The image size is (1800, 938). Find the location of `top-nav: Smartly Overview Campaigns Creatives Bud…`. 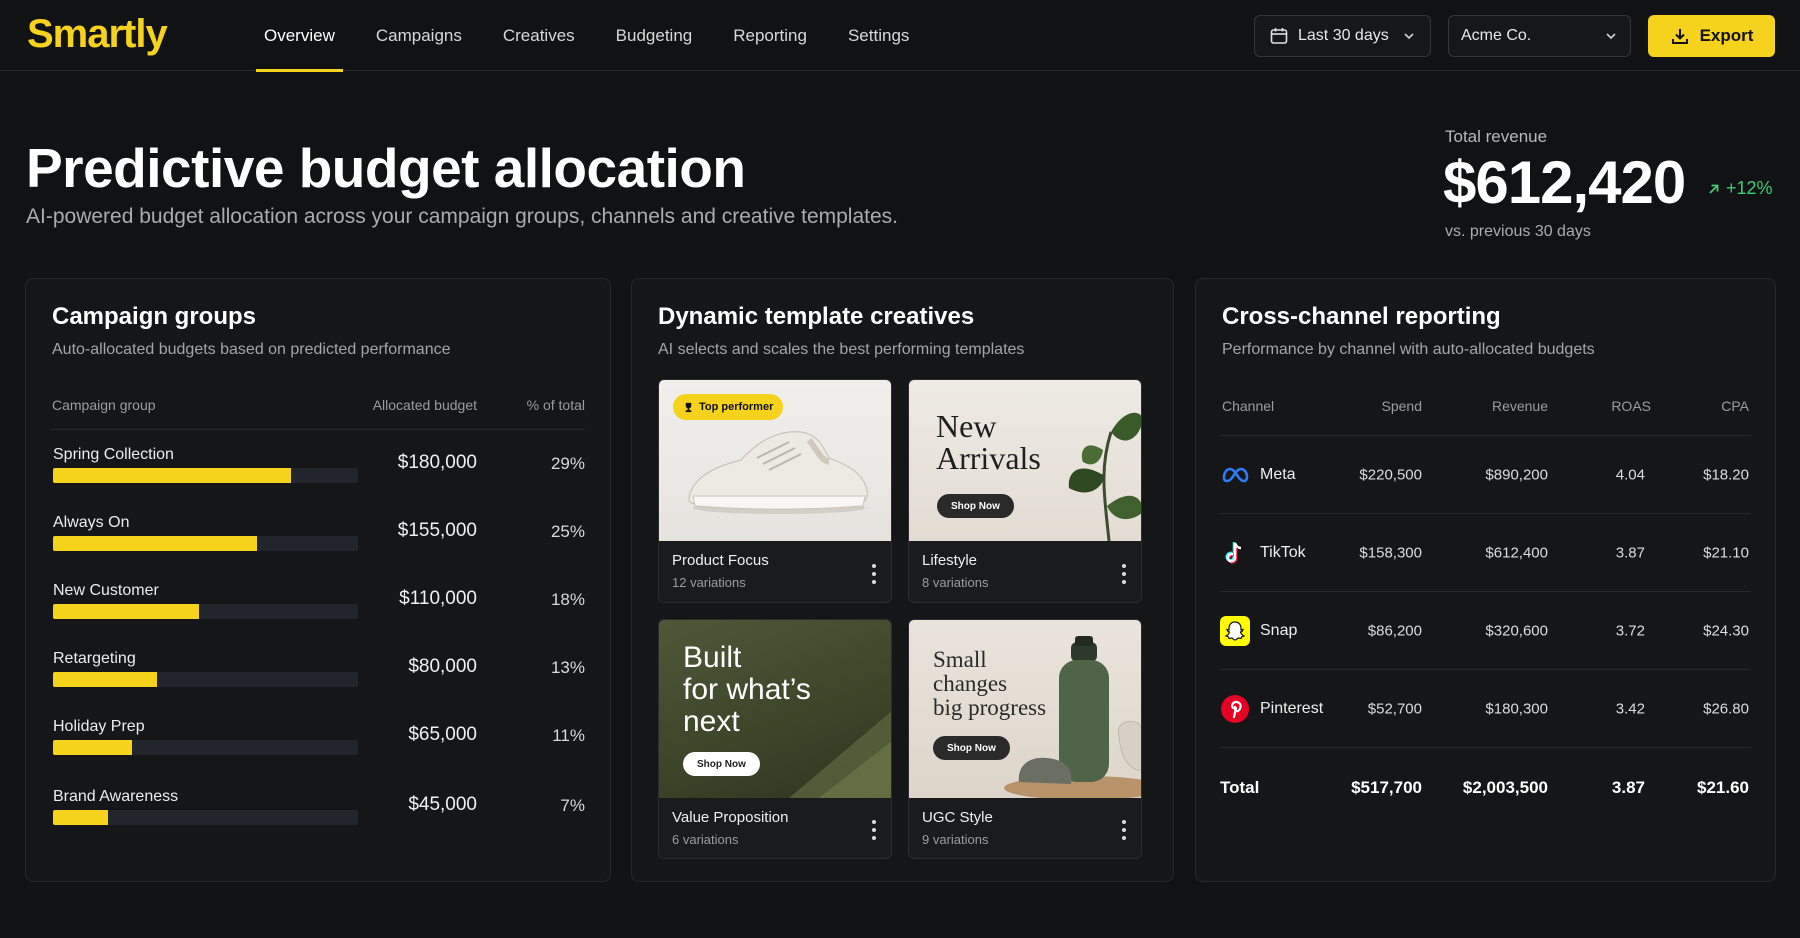

top-nav: Smartly Overview Campaigns Creatives Bud… is located at coordinates (900, 36).